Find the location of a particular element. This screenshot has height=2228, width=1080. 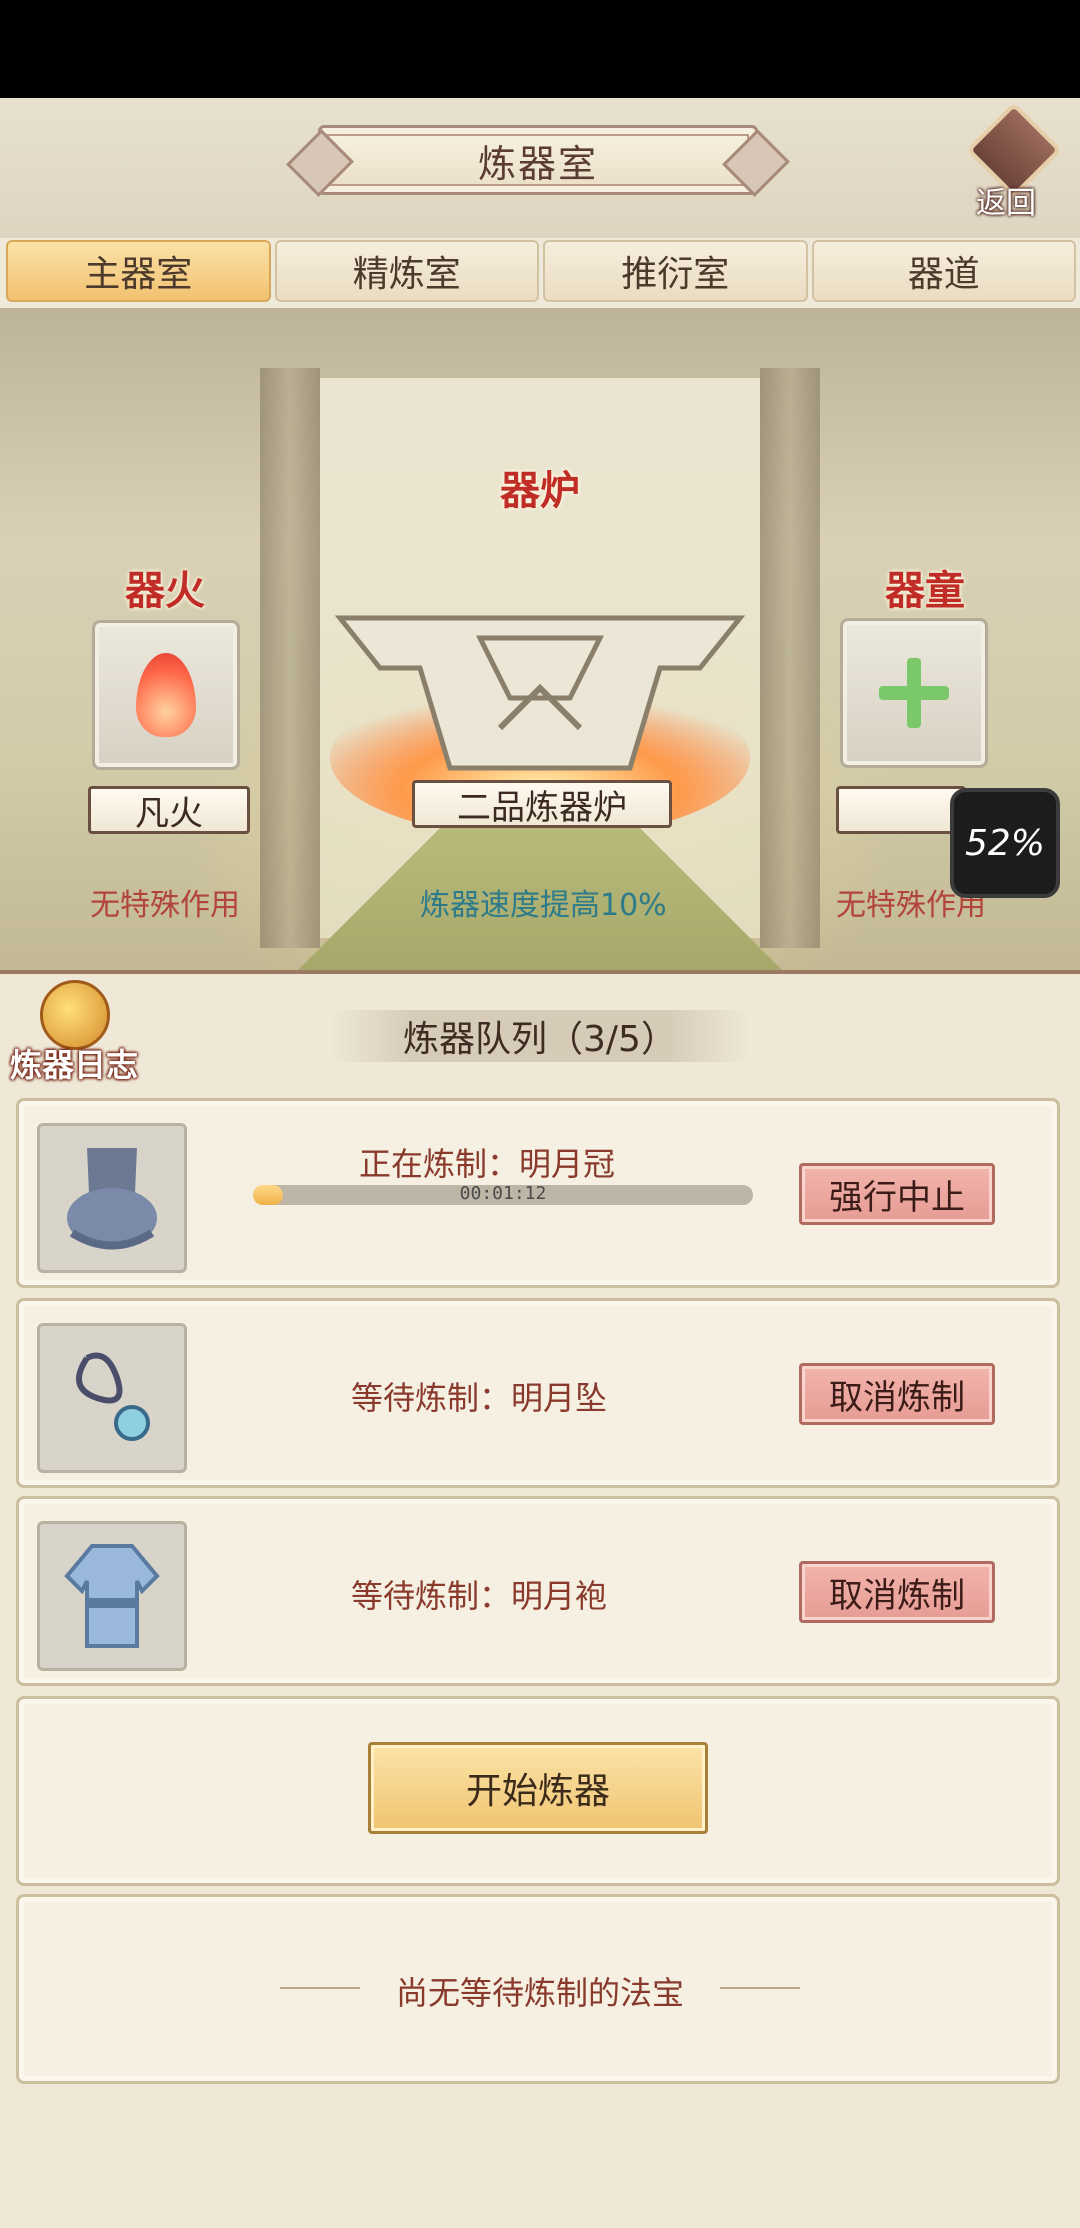

tab-main-room: 主器室 is located at coordinates (138, 271).